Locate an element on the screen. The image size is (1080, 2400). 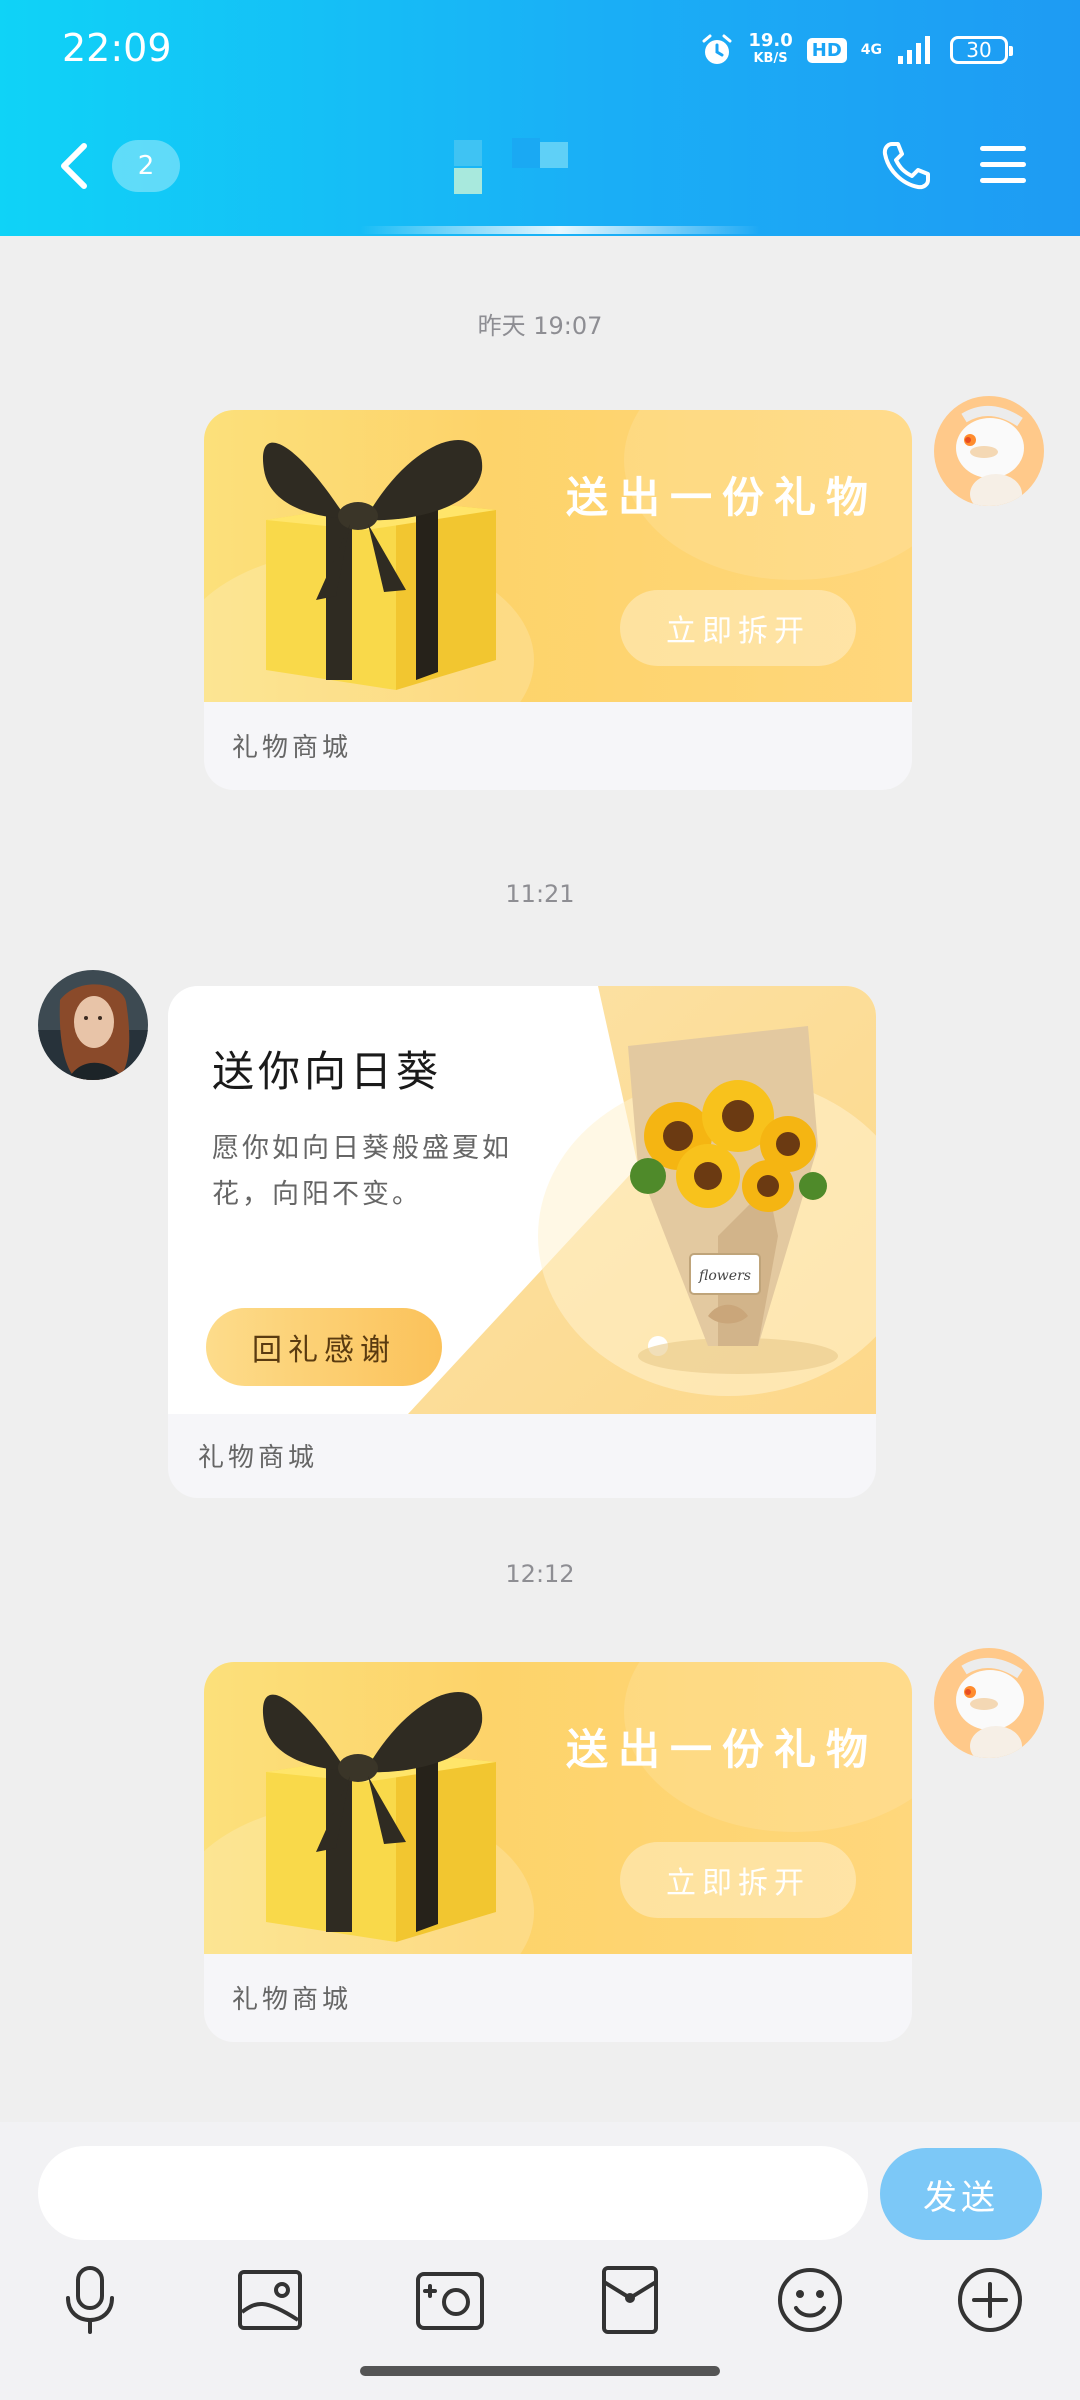
menu-icon is located at coordinates (1003, 165).